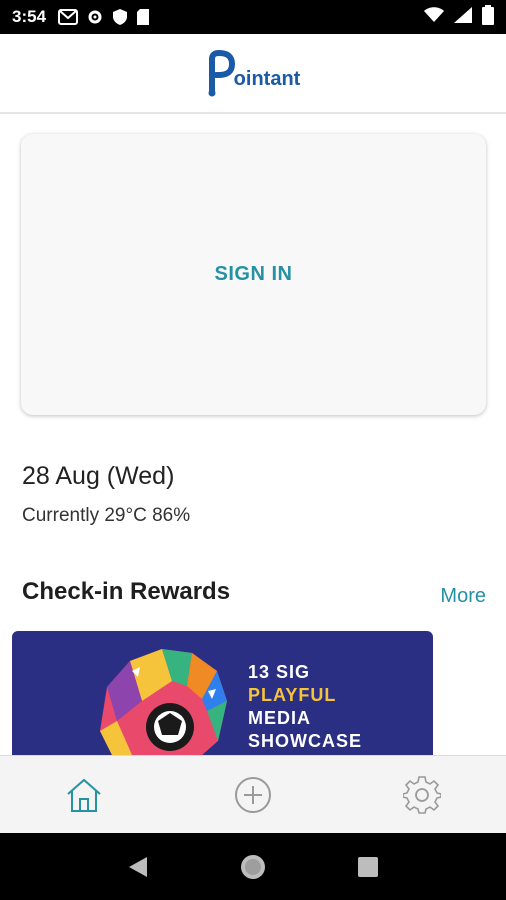 This screenshot has width=506, height=900. I want to click on reward-line: MEDIA, so click(279, 718).